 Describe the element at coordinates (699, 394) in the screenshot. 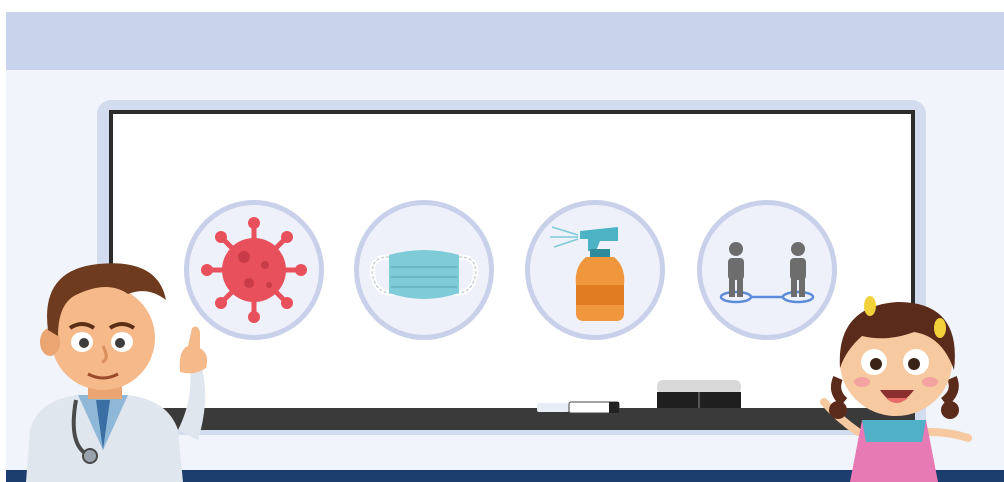

I see `eraser-icon` at that location.